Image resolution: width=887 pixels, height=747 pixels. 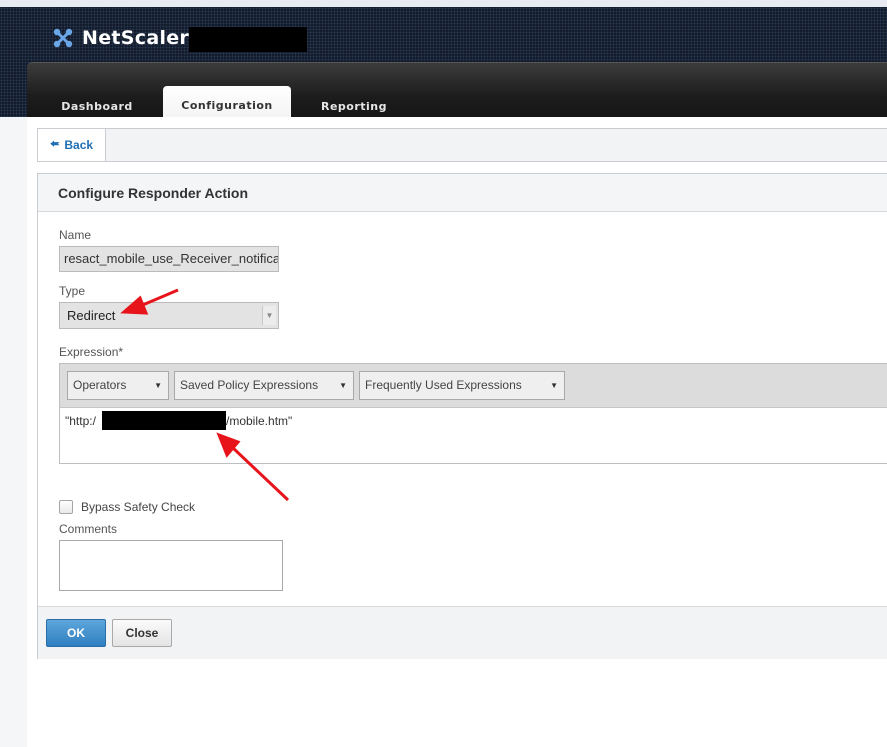 I want to click on comments-textarea, so click(x=171, y=565).